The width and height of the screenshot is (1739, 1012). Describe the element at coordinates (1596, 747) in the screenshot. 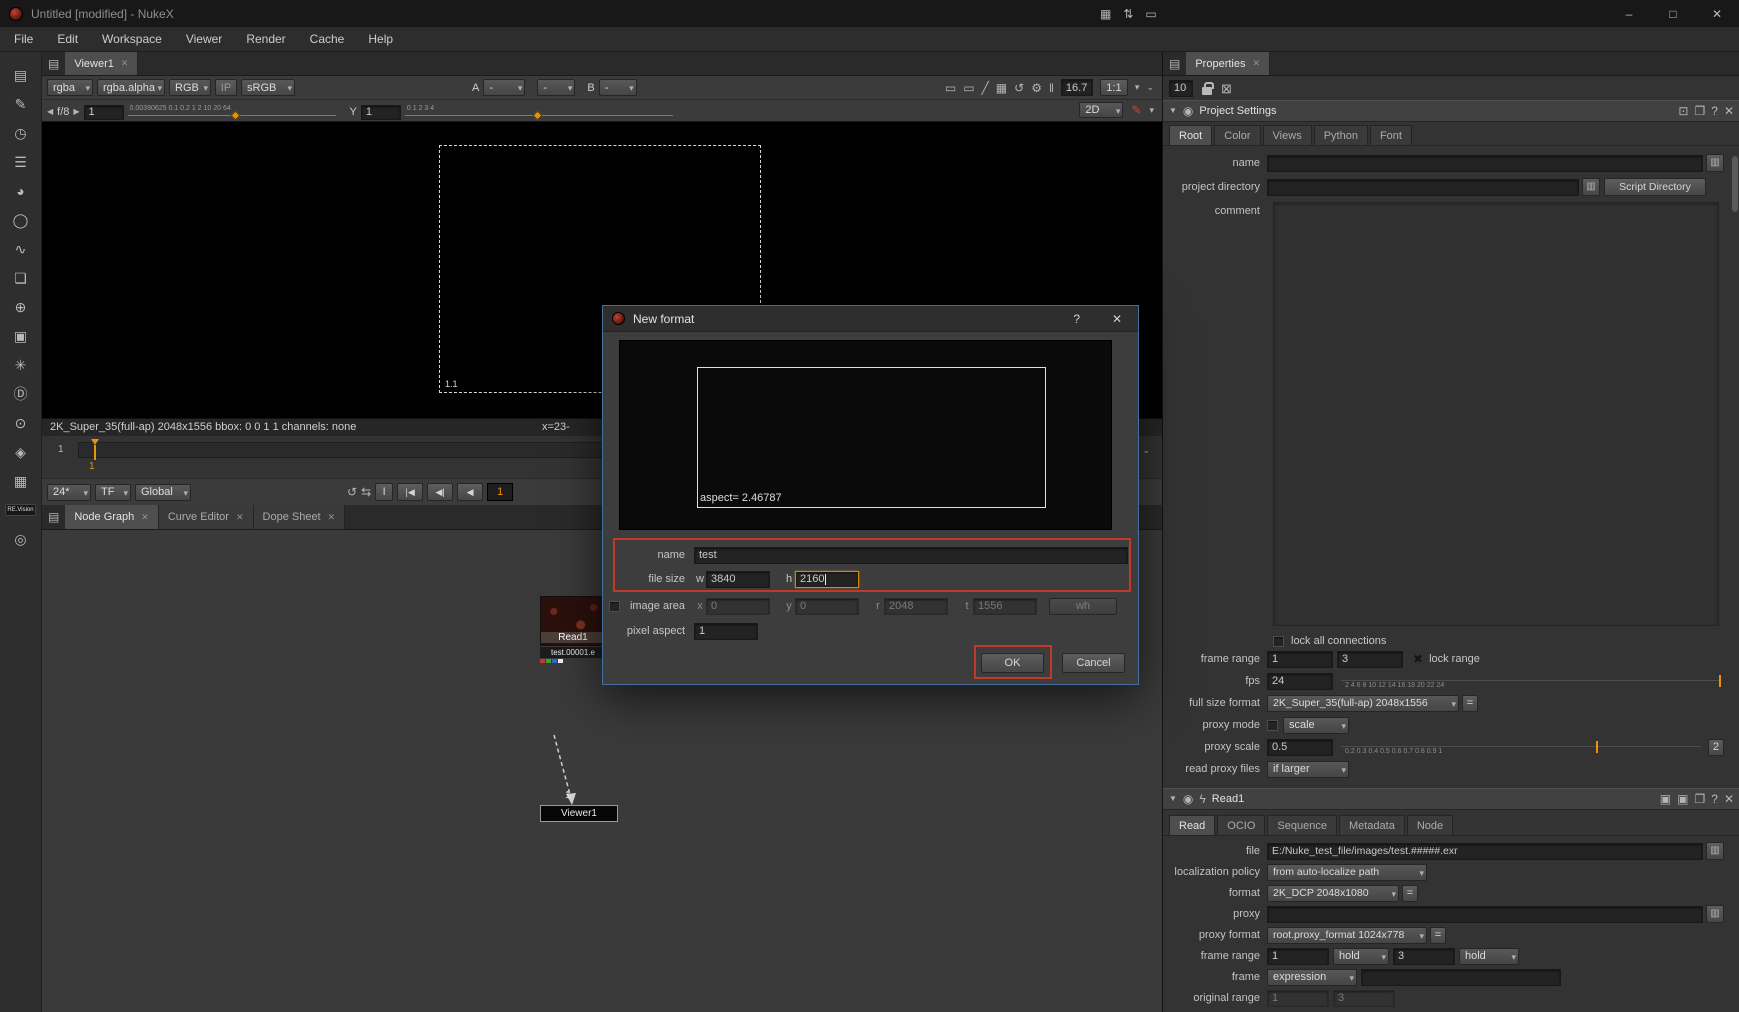

I see `proxy-scale-slider-handle` at that location.